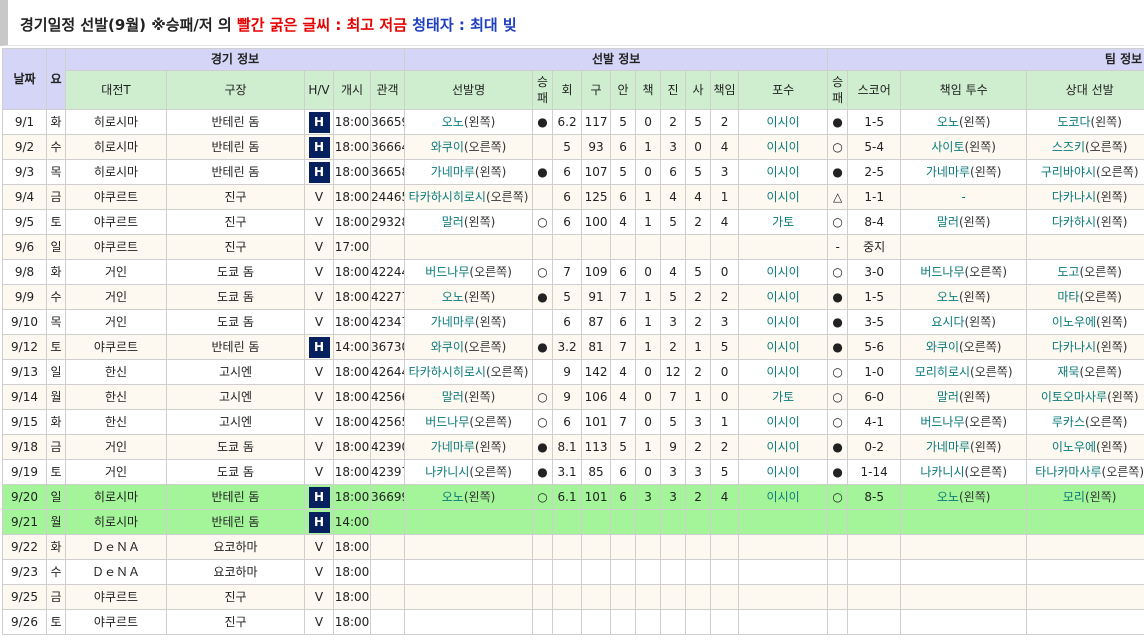  I want to click on cell-so: 4, so click(698, 197).